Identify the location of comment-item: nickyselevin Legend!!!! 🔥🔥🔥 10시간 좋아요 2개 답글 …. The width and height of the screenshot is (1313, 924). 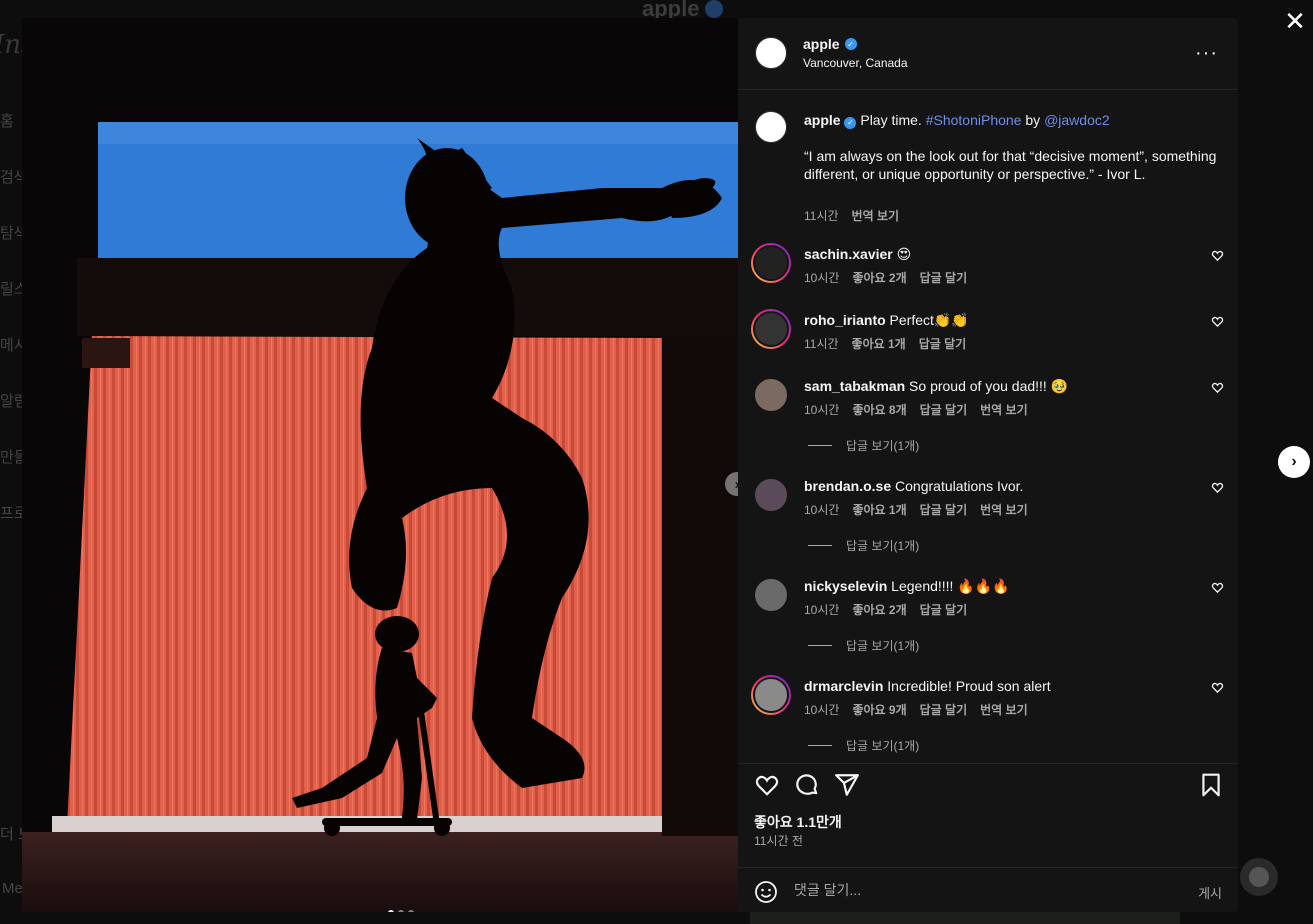
(988, 614).